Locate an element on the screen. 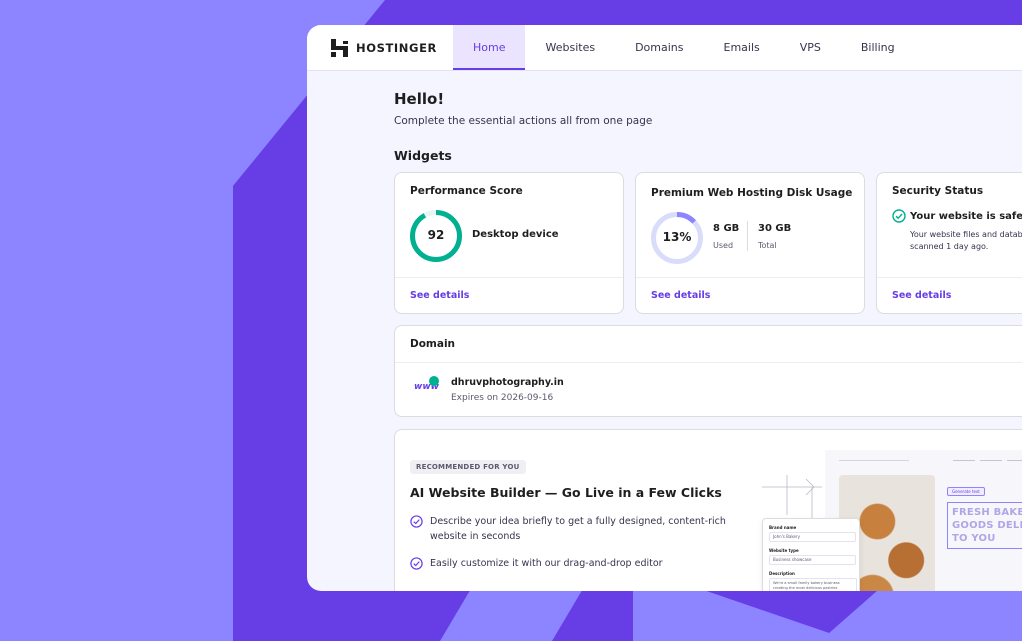 The width and height of the screenshot is (1022, 641). nav-tabs: Home Websites Domains Emails VPS Billing is located at coordinates (684, 47).